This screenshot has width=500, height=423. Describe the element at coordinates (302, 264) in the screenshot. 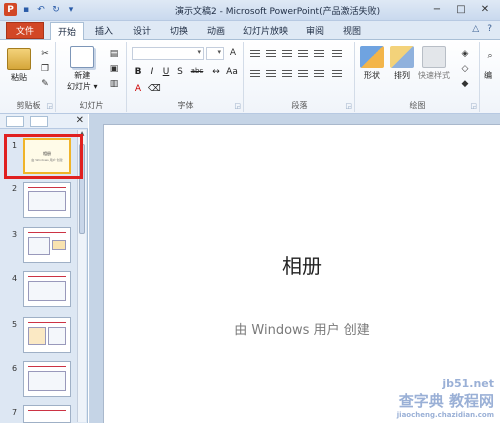

I see `slide-title: 相册` at that location.